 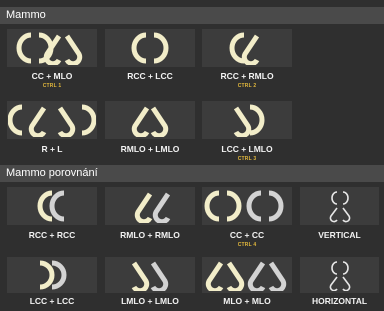 I want to click on mlo-mlo-icon, so click(x=246, y=276).